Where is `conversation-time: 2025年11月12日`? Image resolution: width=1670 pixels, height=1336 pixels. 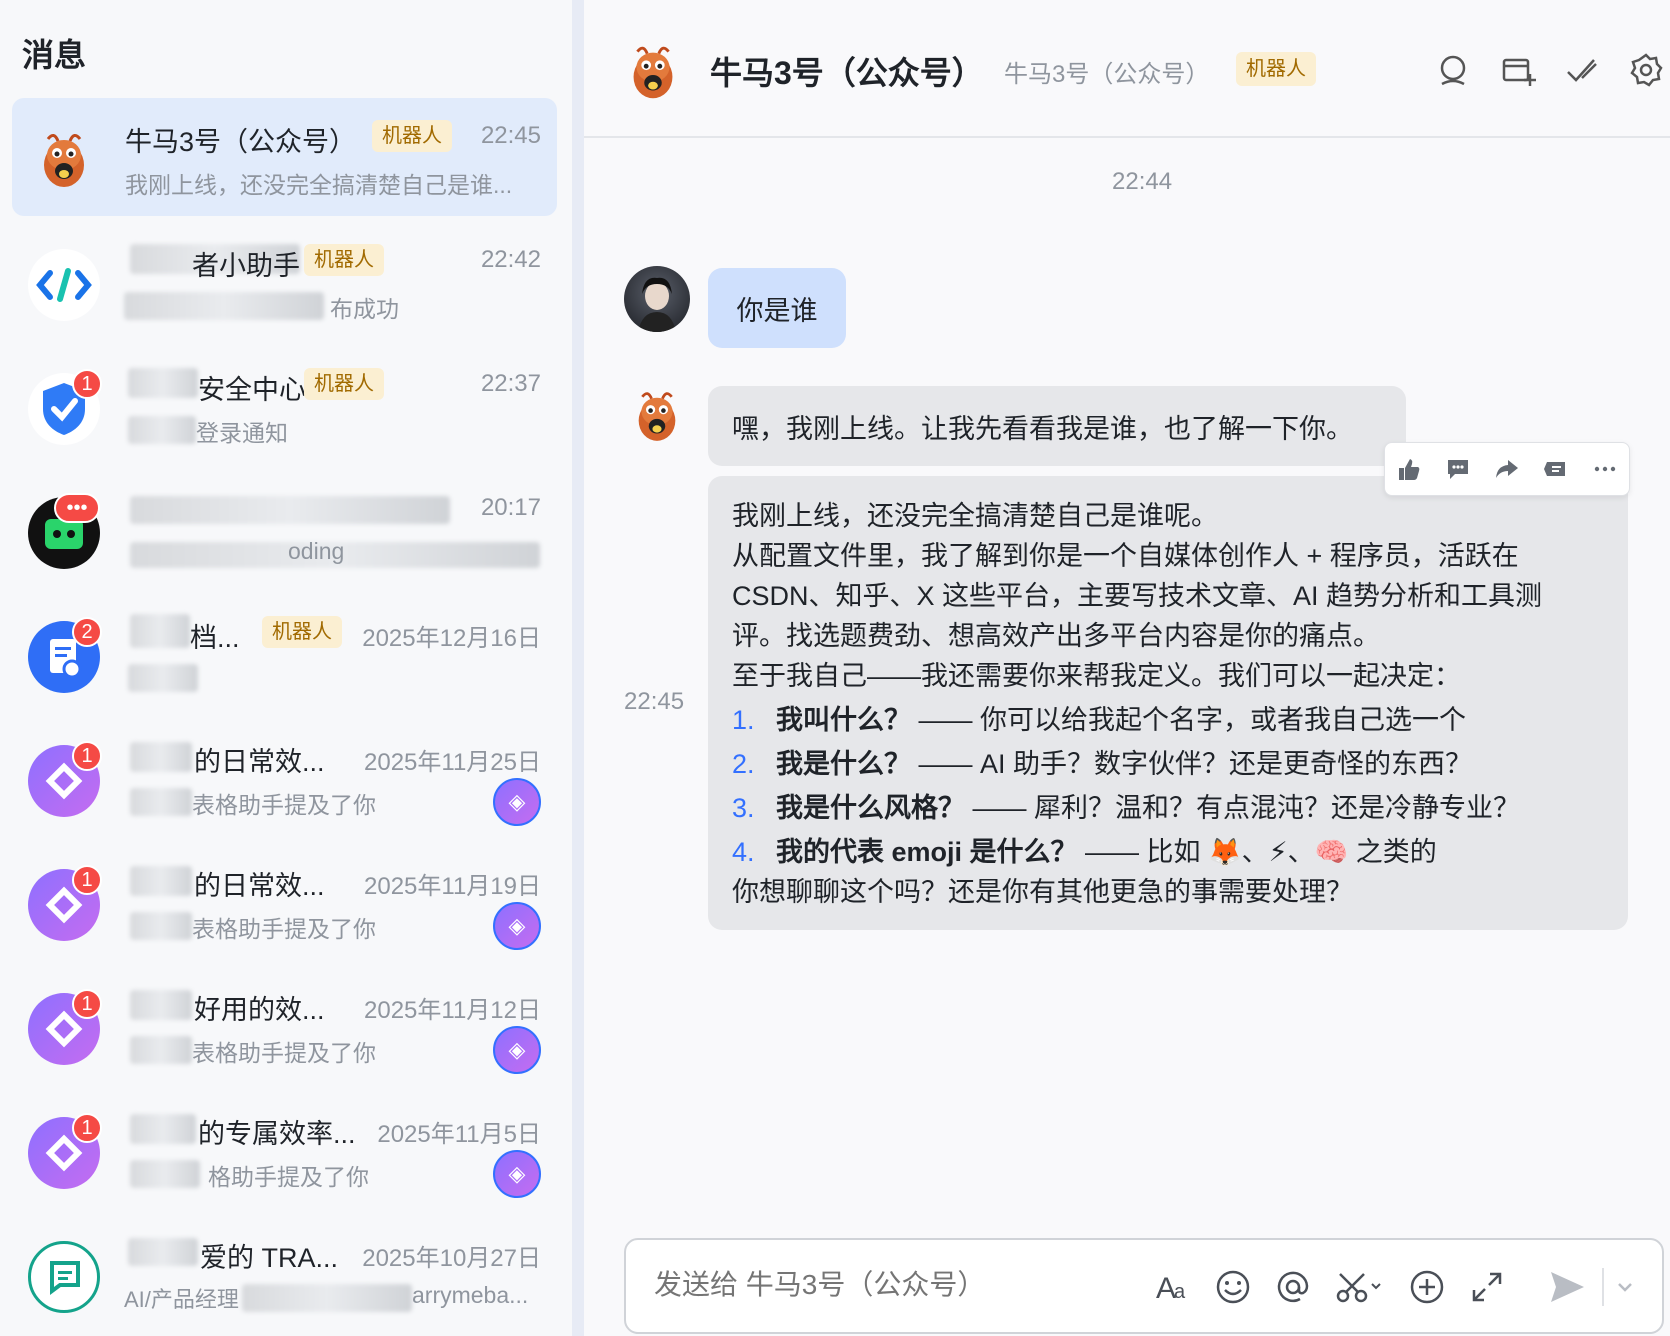
conversation-time: 2025年11月12日 is located at coordinates (452, 1010).